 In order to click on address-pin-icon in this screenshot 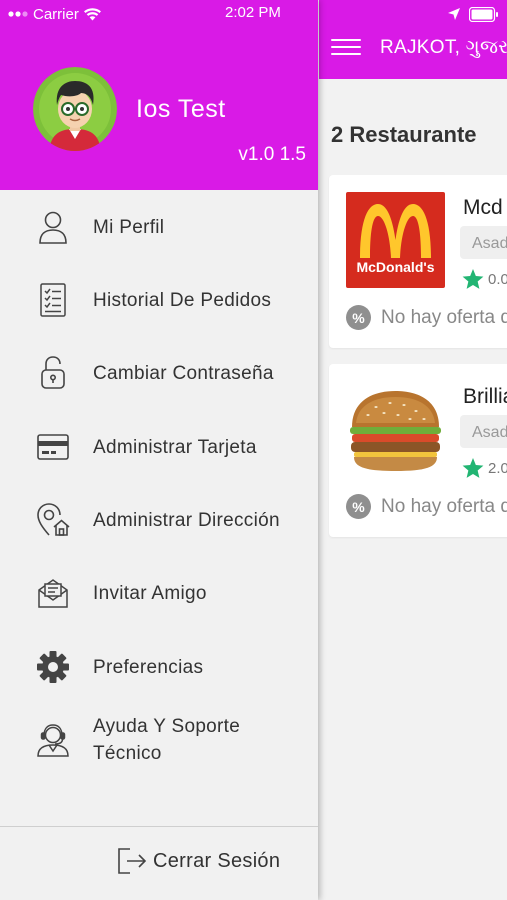, I will do `click(53, 520)`.